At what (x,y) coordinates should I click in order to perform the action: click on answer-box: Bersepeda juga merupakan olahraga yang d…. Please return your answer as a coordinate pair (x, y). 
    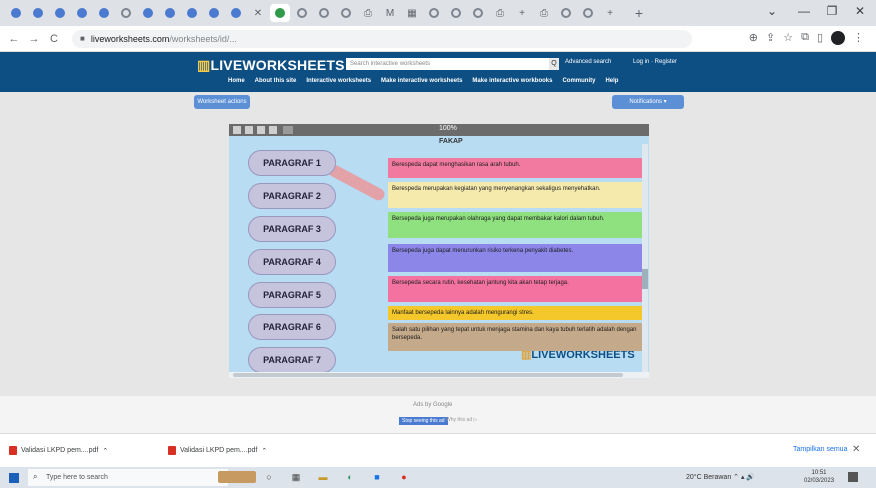
    Looking at the image, I should click on (515, 225).